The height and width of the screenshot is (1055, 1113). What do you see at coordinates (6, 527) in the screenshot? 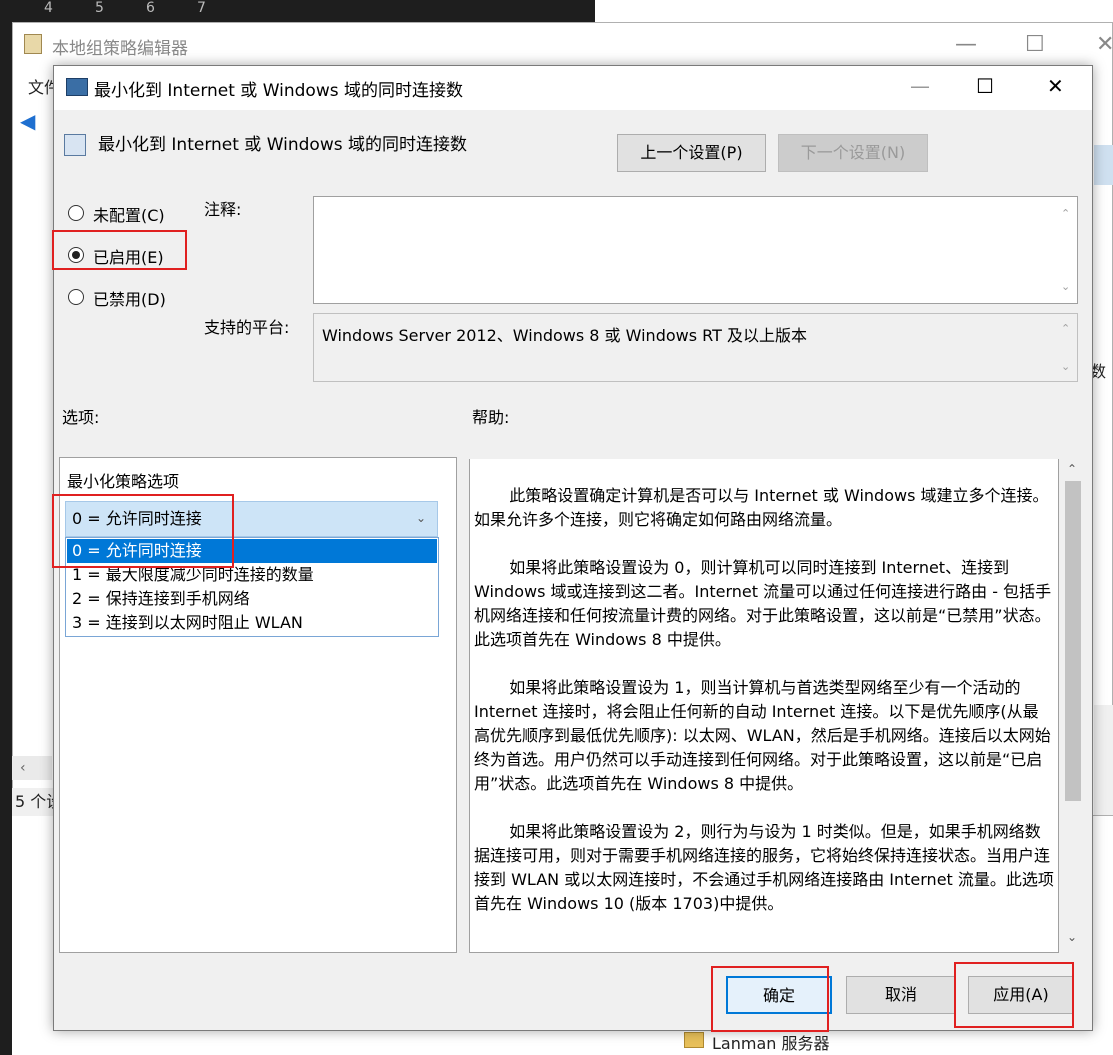
I see `background-editor-strip` at bounding box center [6, 527].